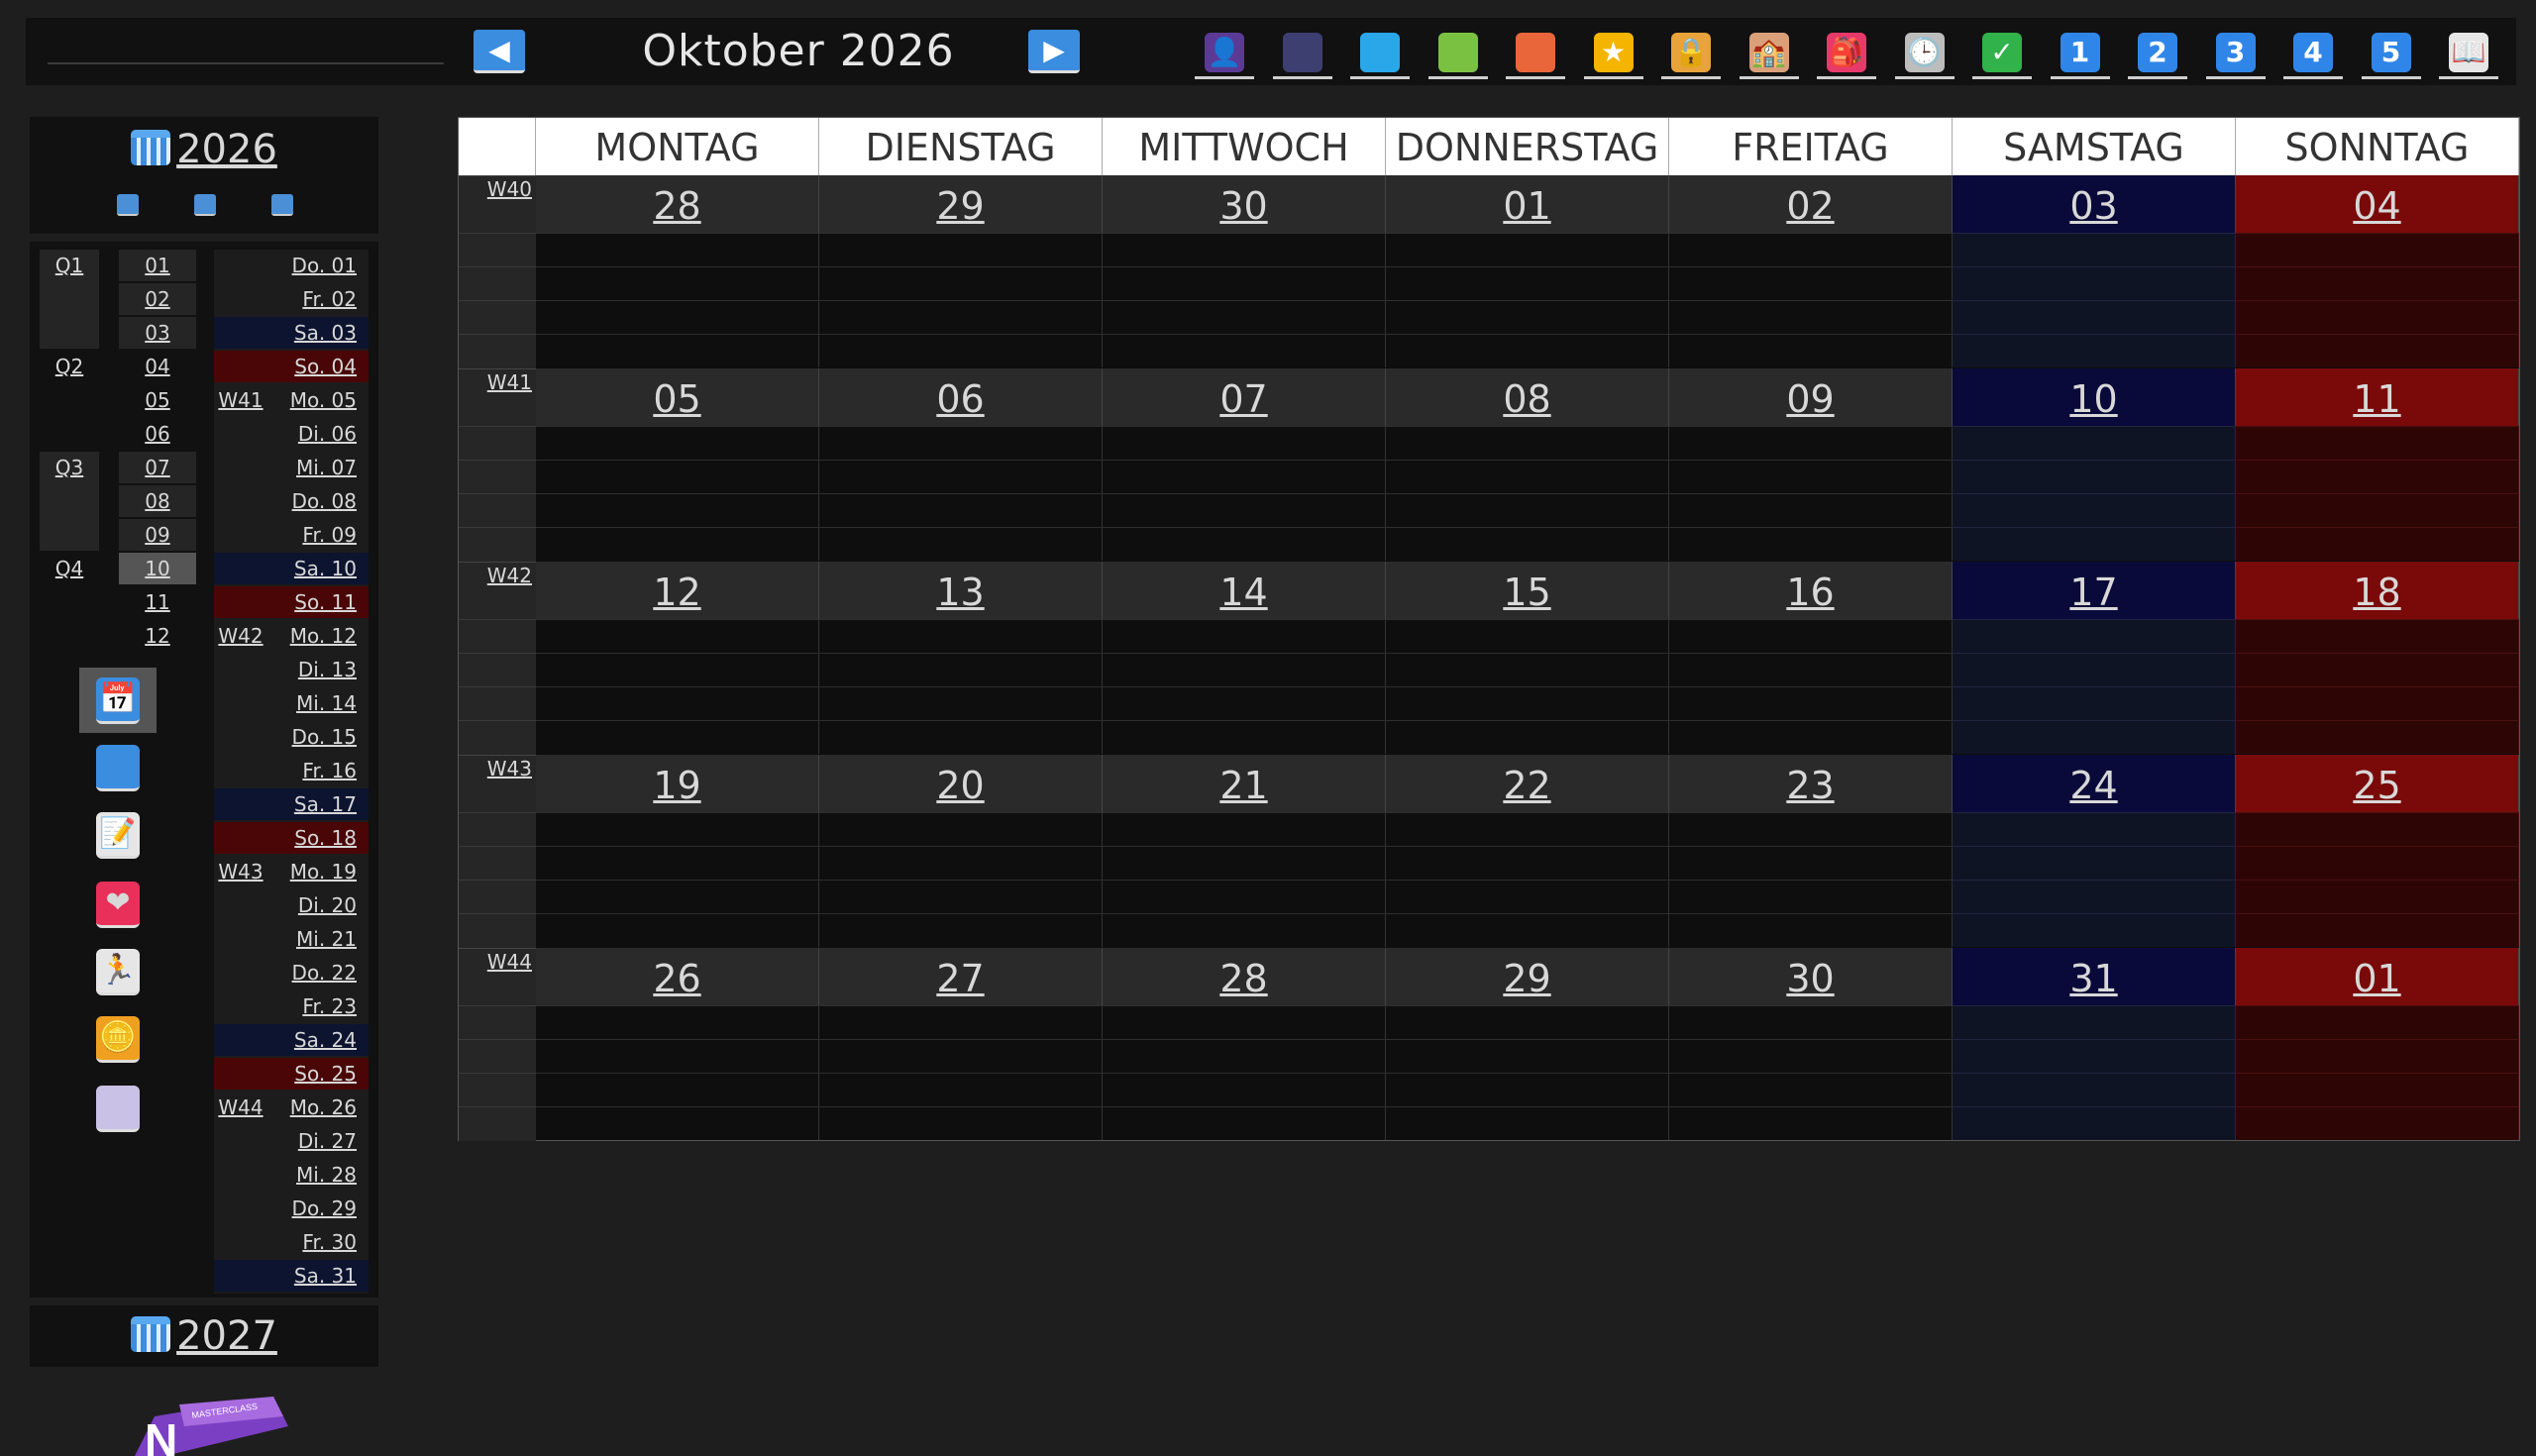  I want to click on quarter-link-q3: Q3, so click(69, 501).